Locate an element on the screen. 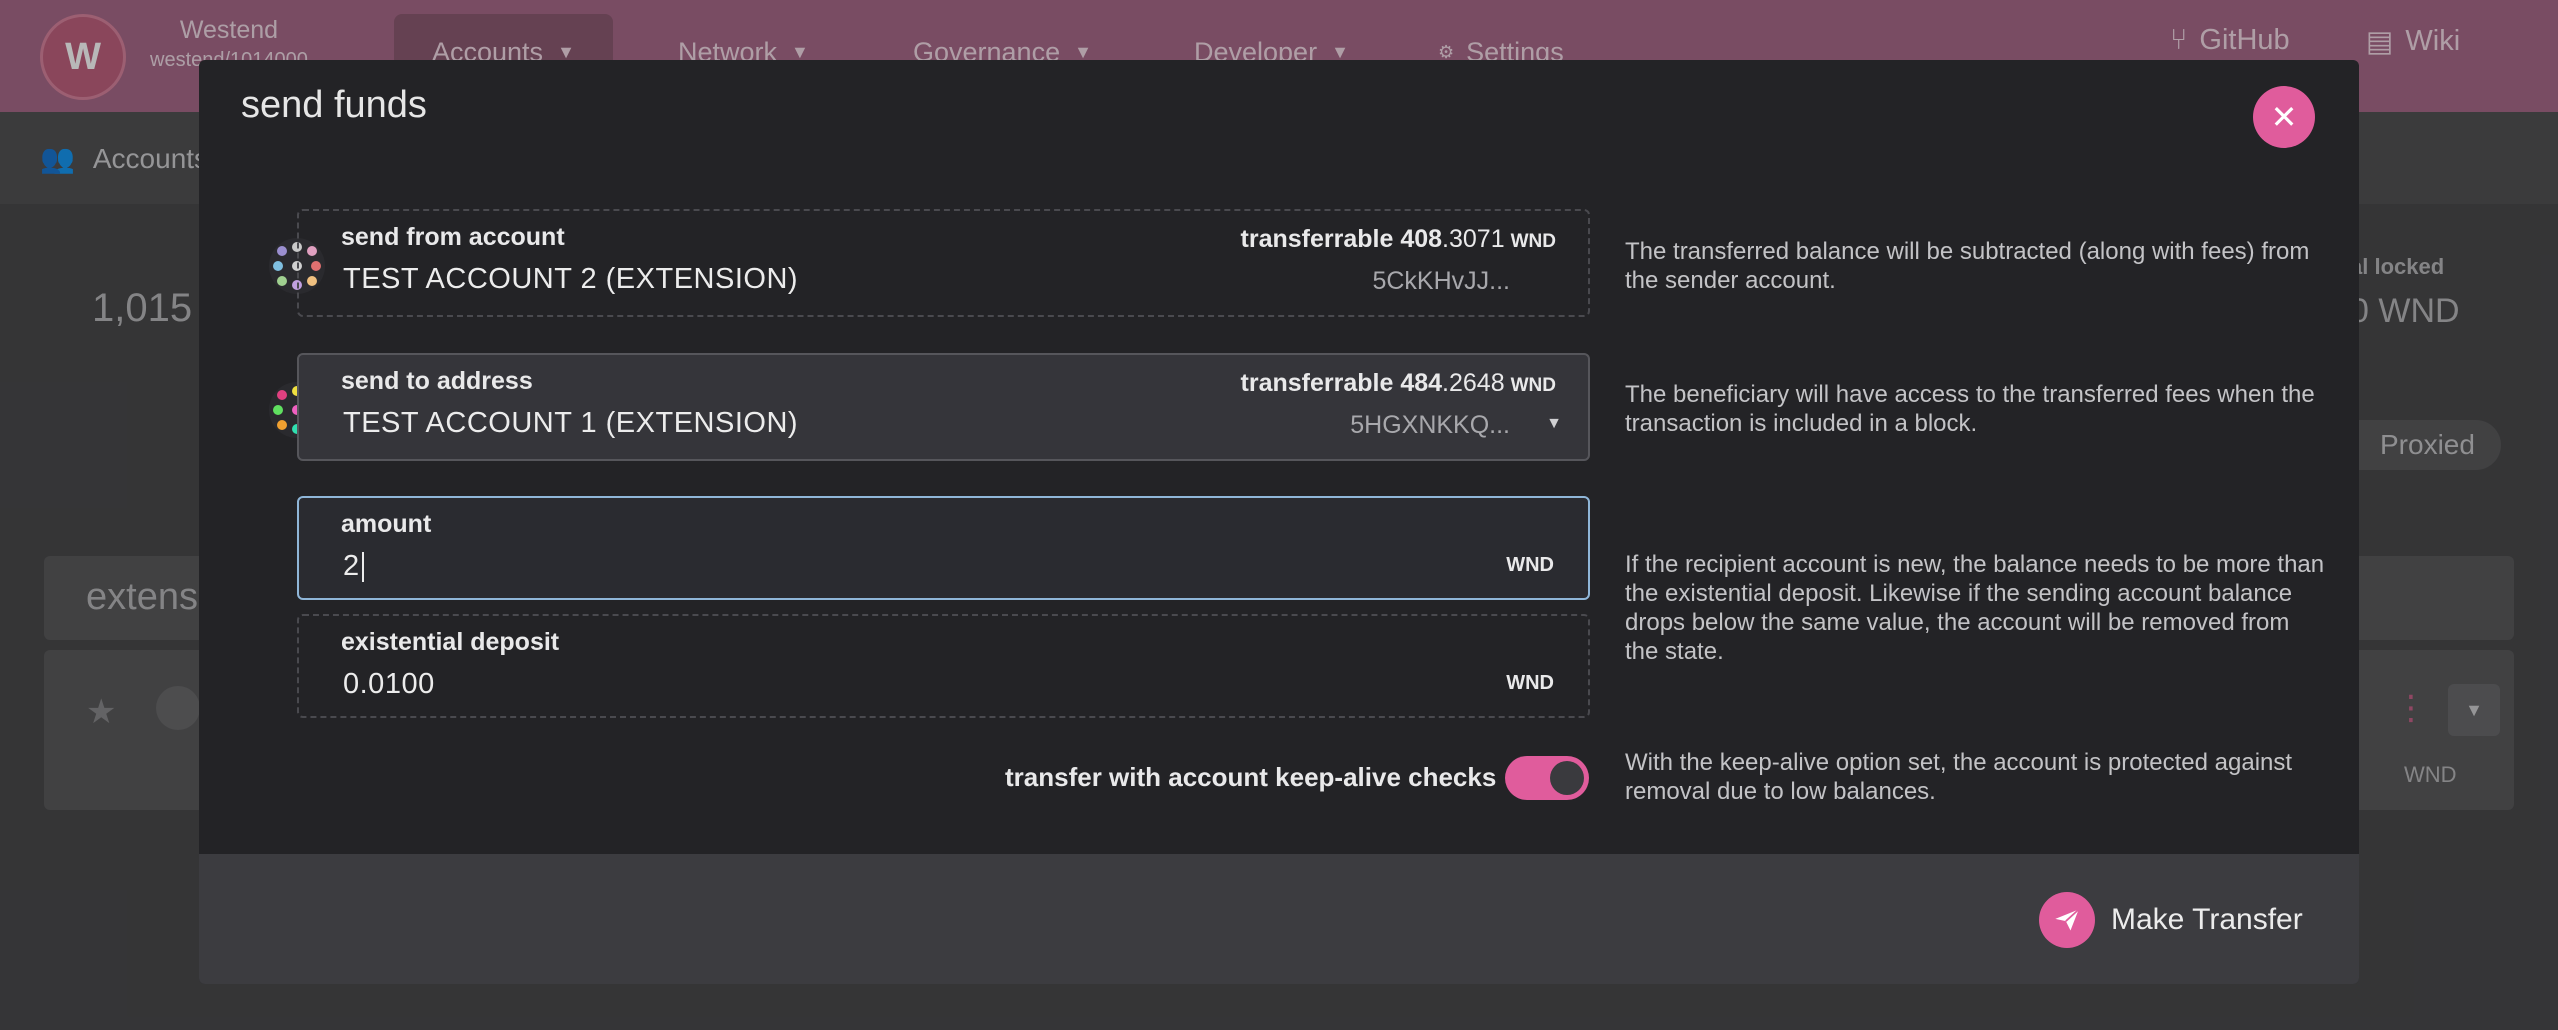 The height and width of the screenshot is (1030, 2558). make-transfer-button: Make Transfer is located at coordinates (2171, 920).